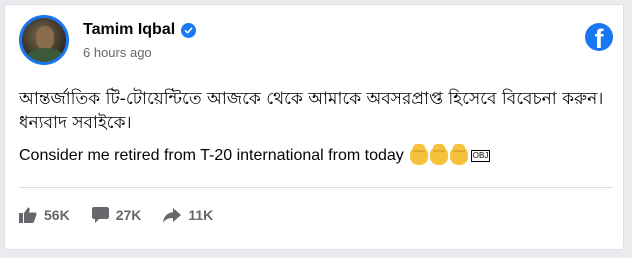 Image resolution: width=632 pixels, height=258 pixels. I want to click on shares-stat: 11K, so click(188, 215).